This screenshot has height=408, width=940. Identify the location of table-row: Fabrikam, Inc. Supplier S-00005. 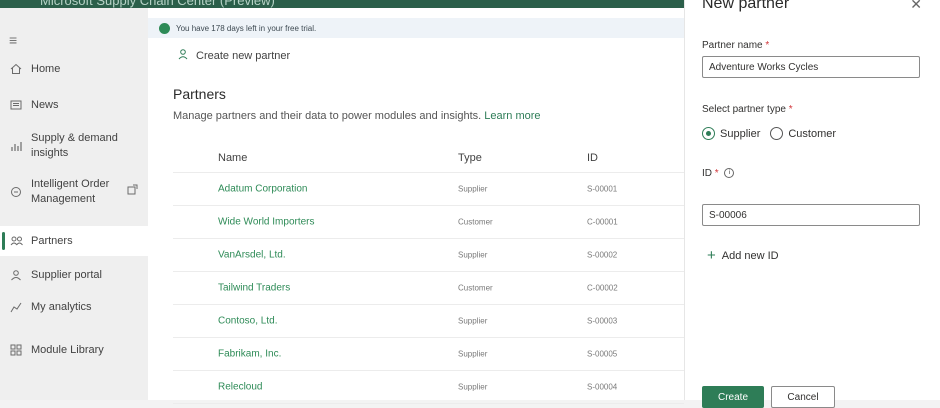
(428, 354).